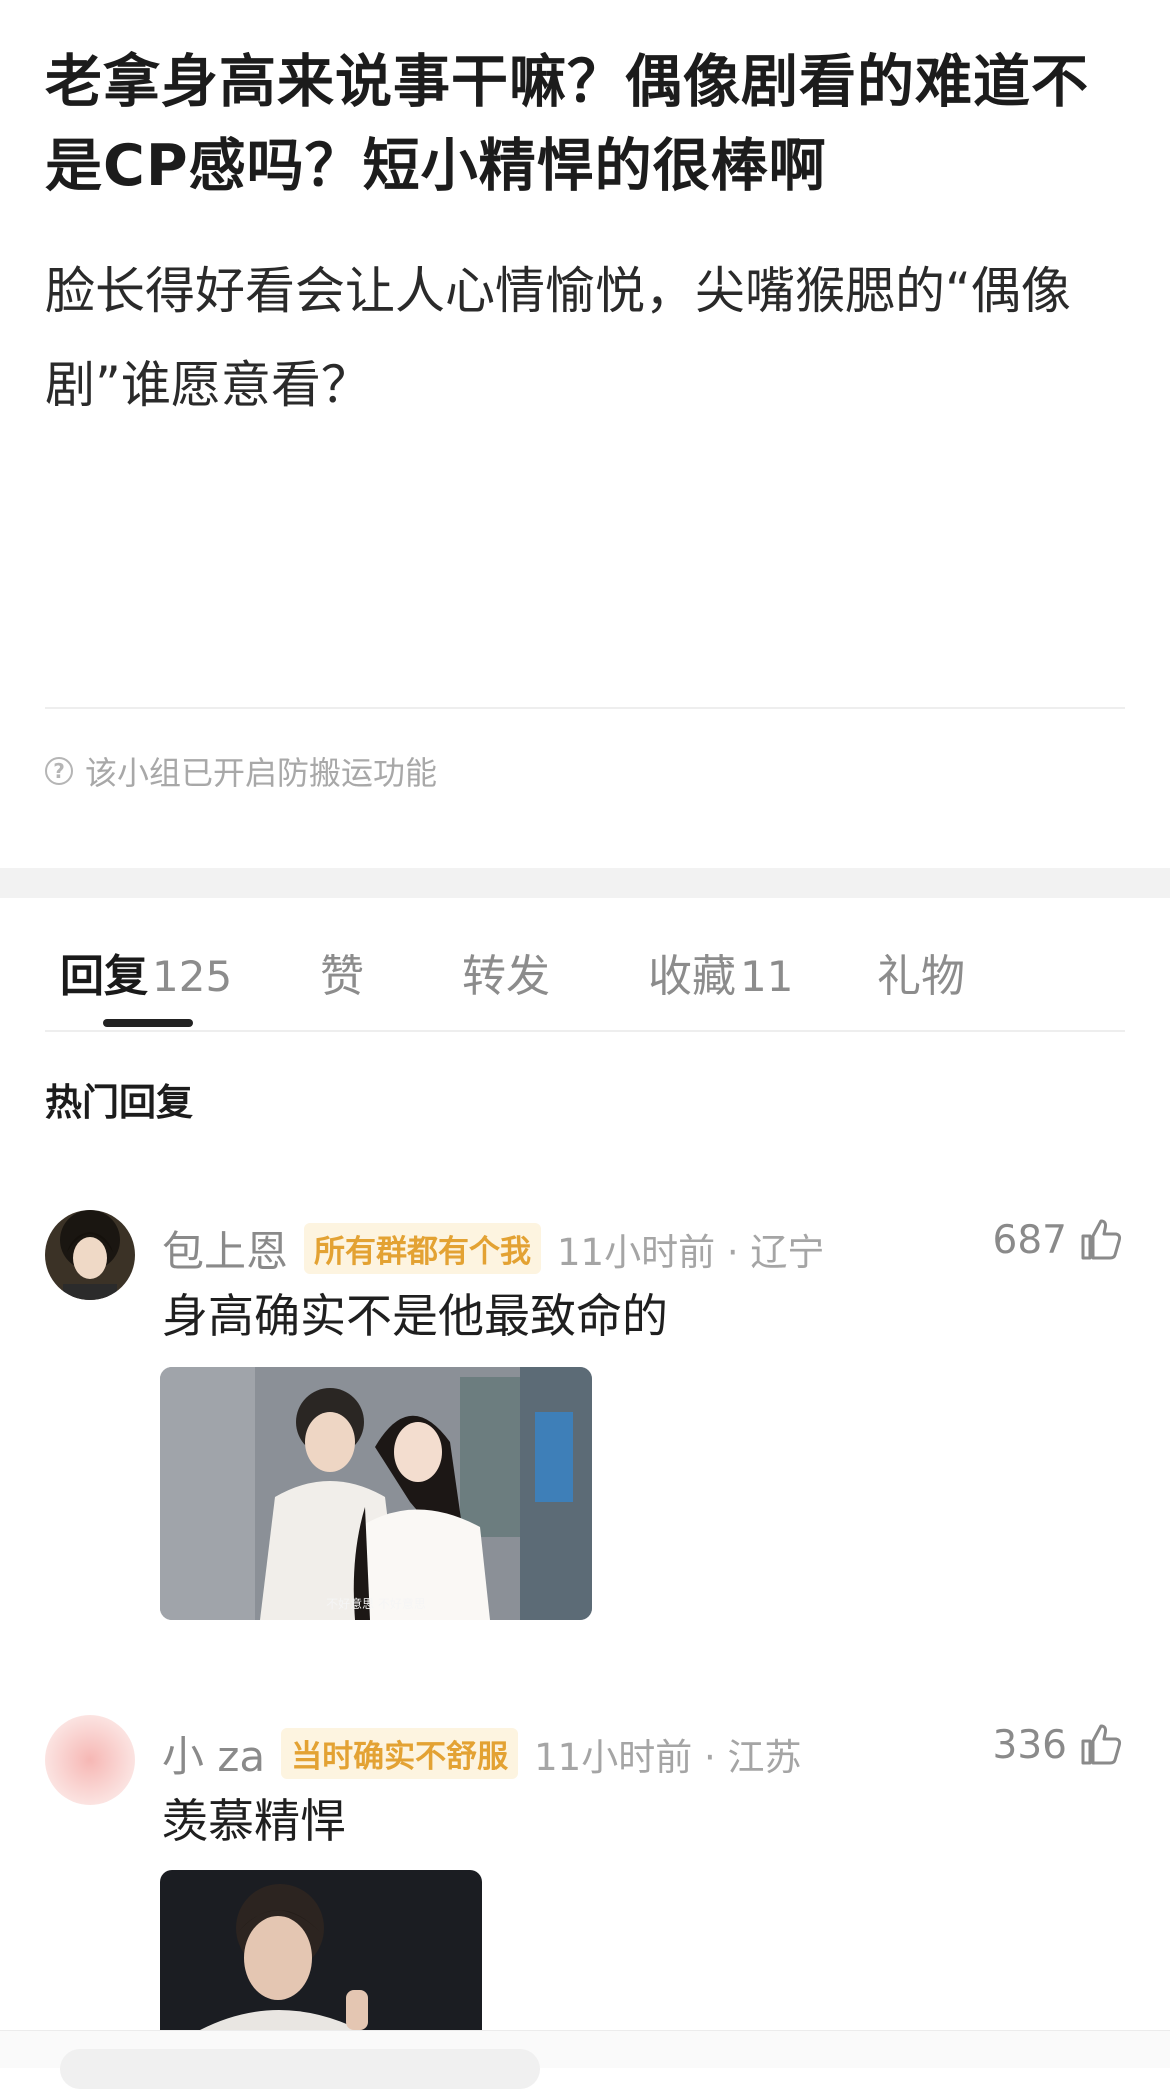 This screenshot has height=2089, width=1170. What do you see at coordinates (668, 1757) in the screenshot?
I see `timestamp-location: 11小时前 · 江苏` at bounding box center [668, 1757].